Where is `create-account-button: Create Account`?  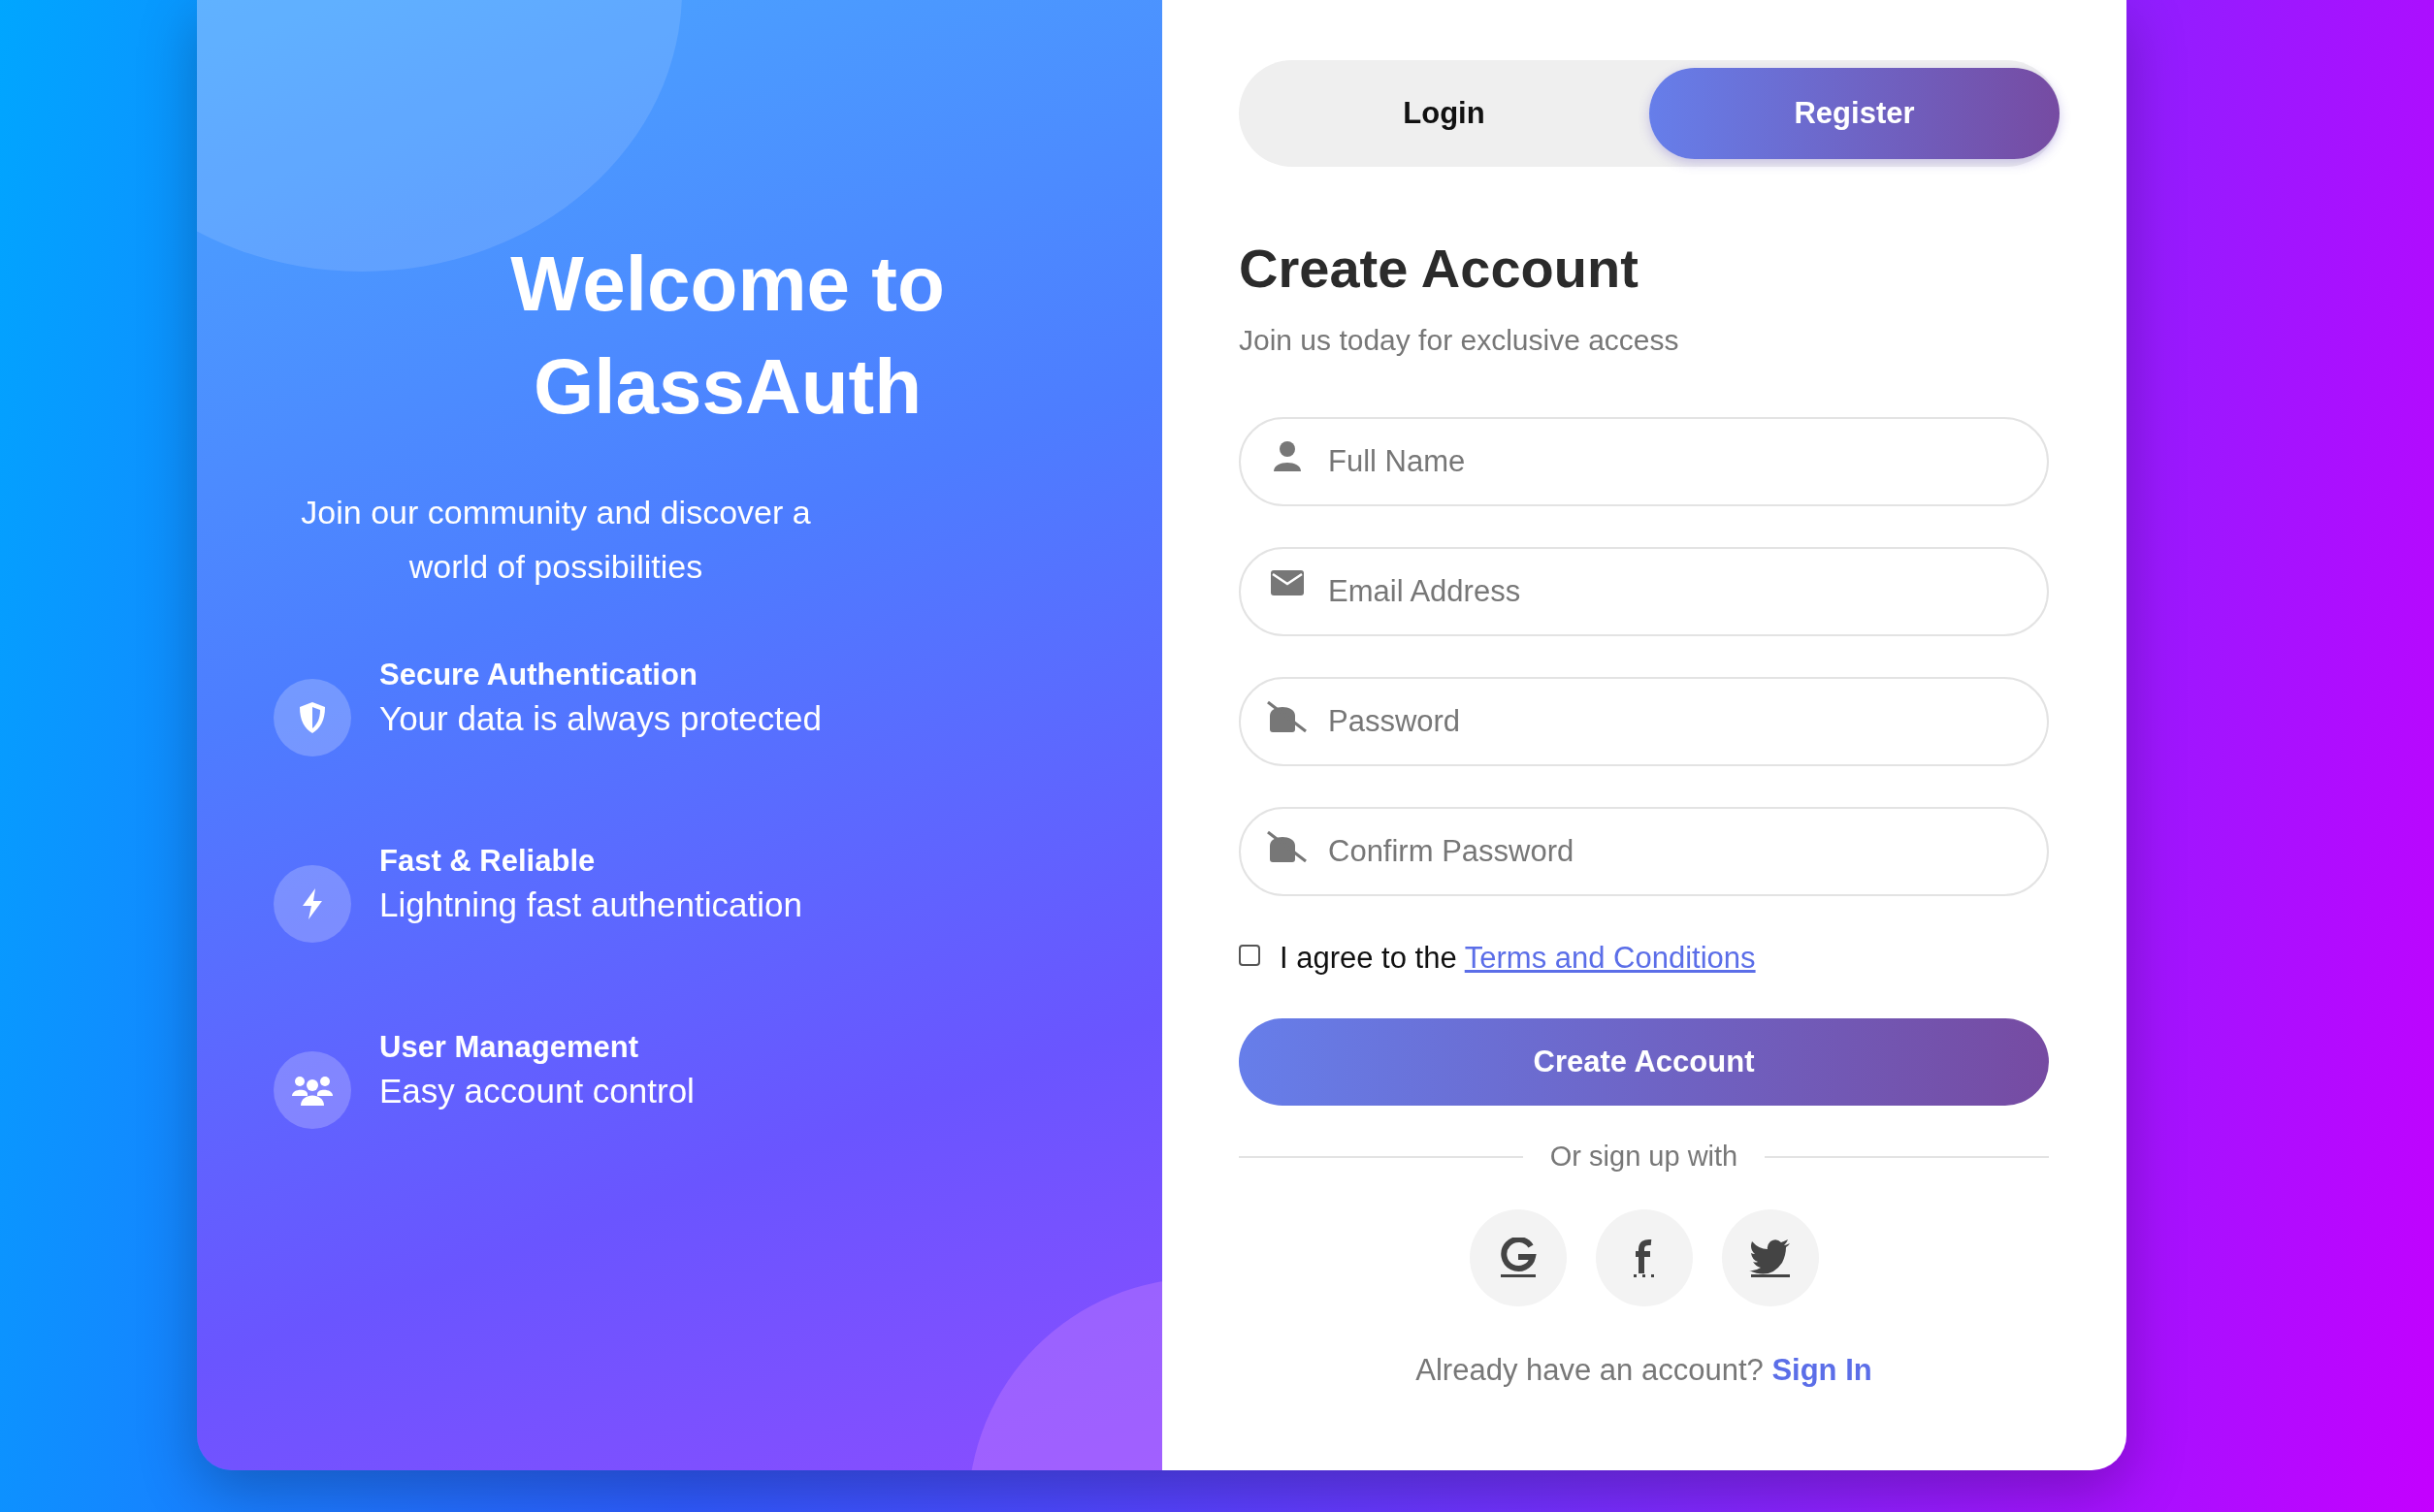 create-account-button: Create Account is located at coordinates (1644, 1062).